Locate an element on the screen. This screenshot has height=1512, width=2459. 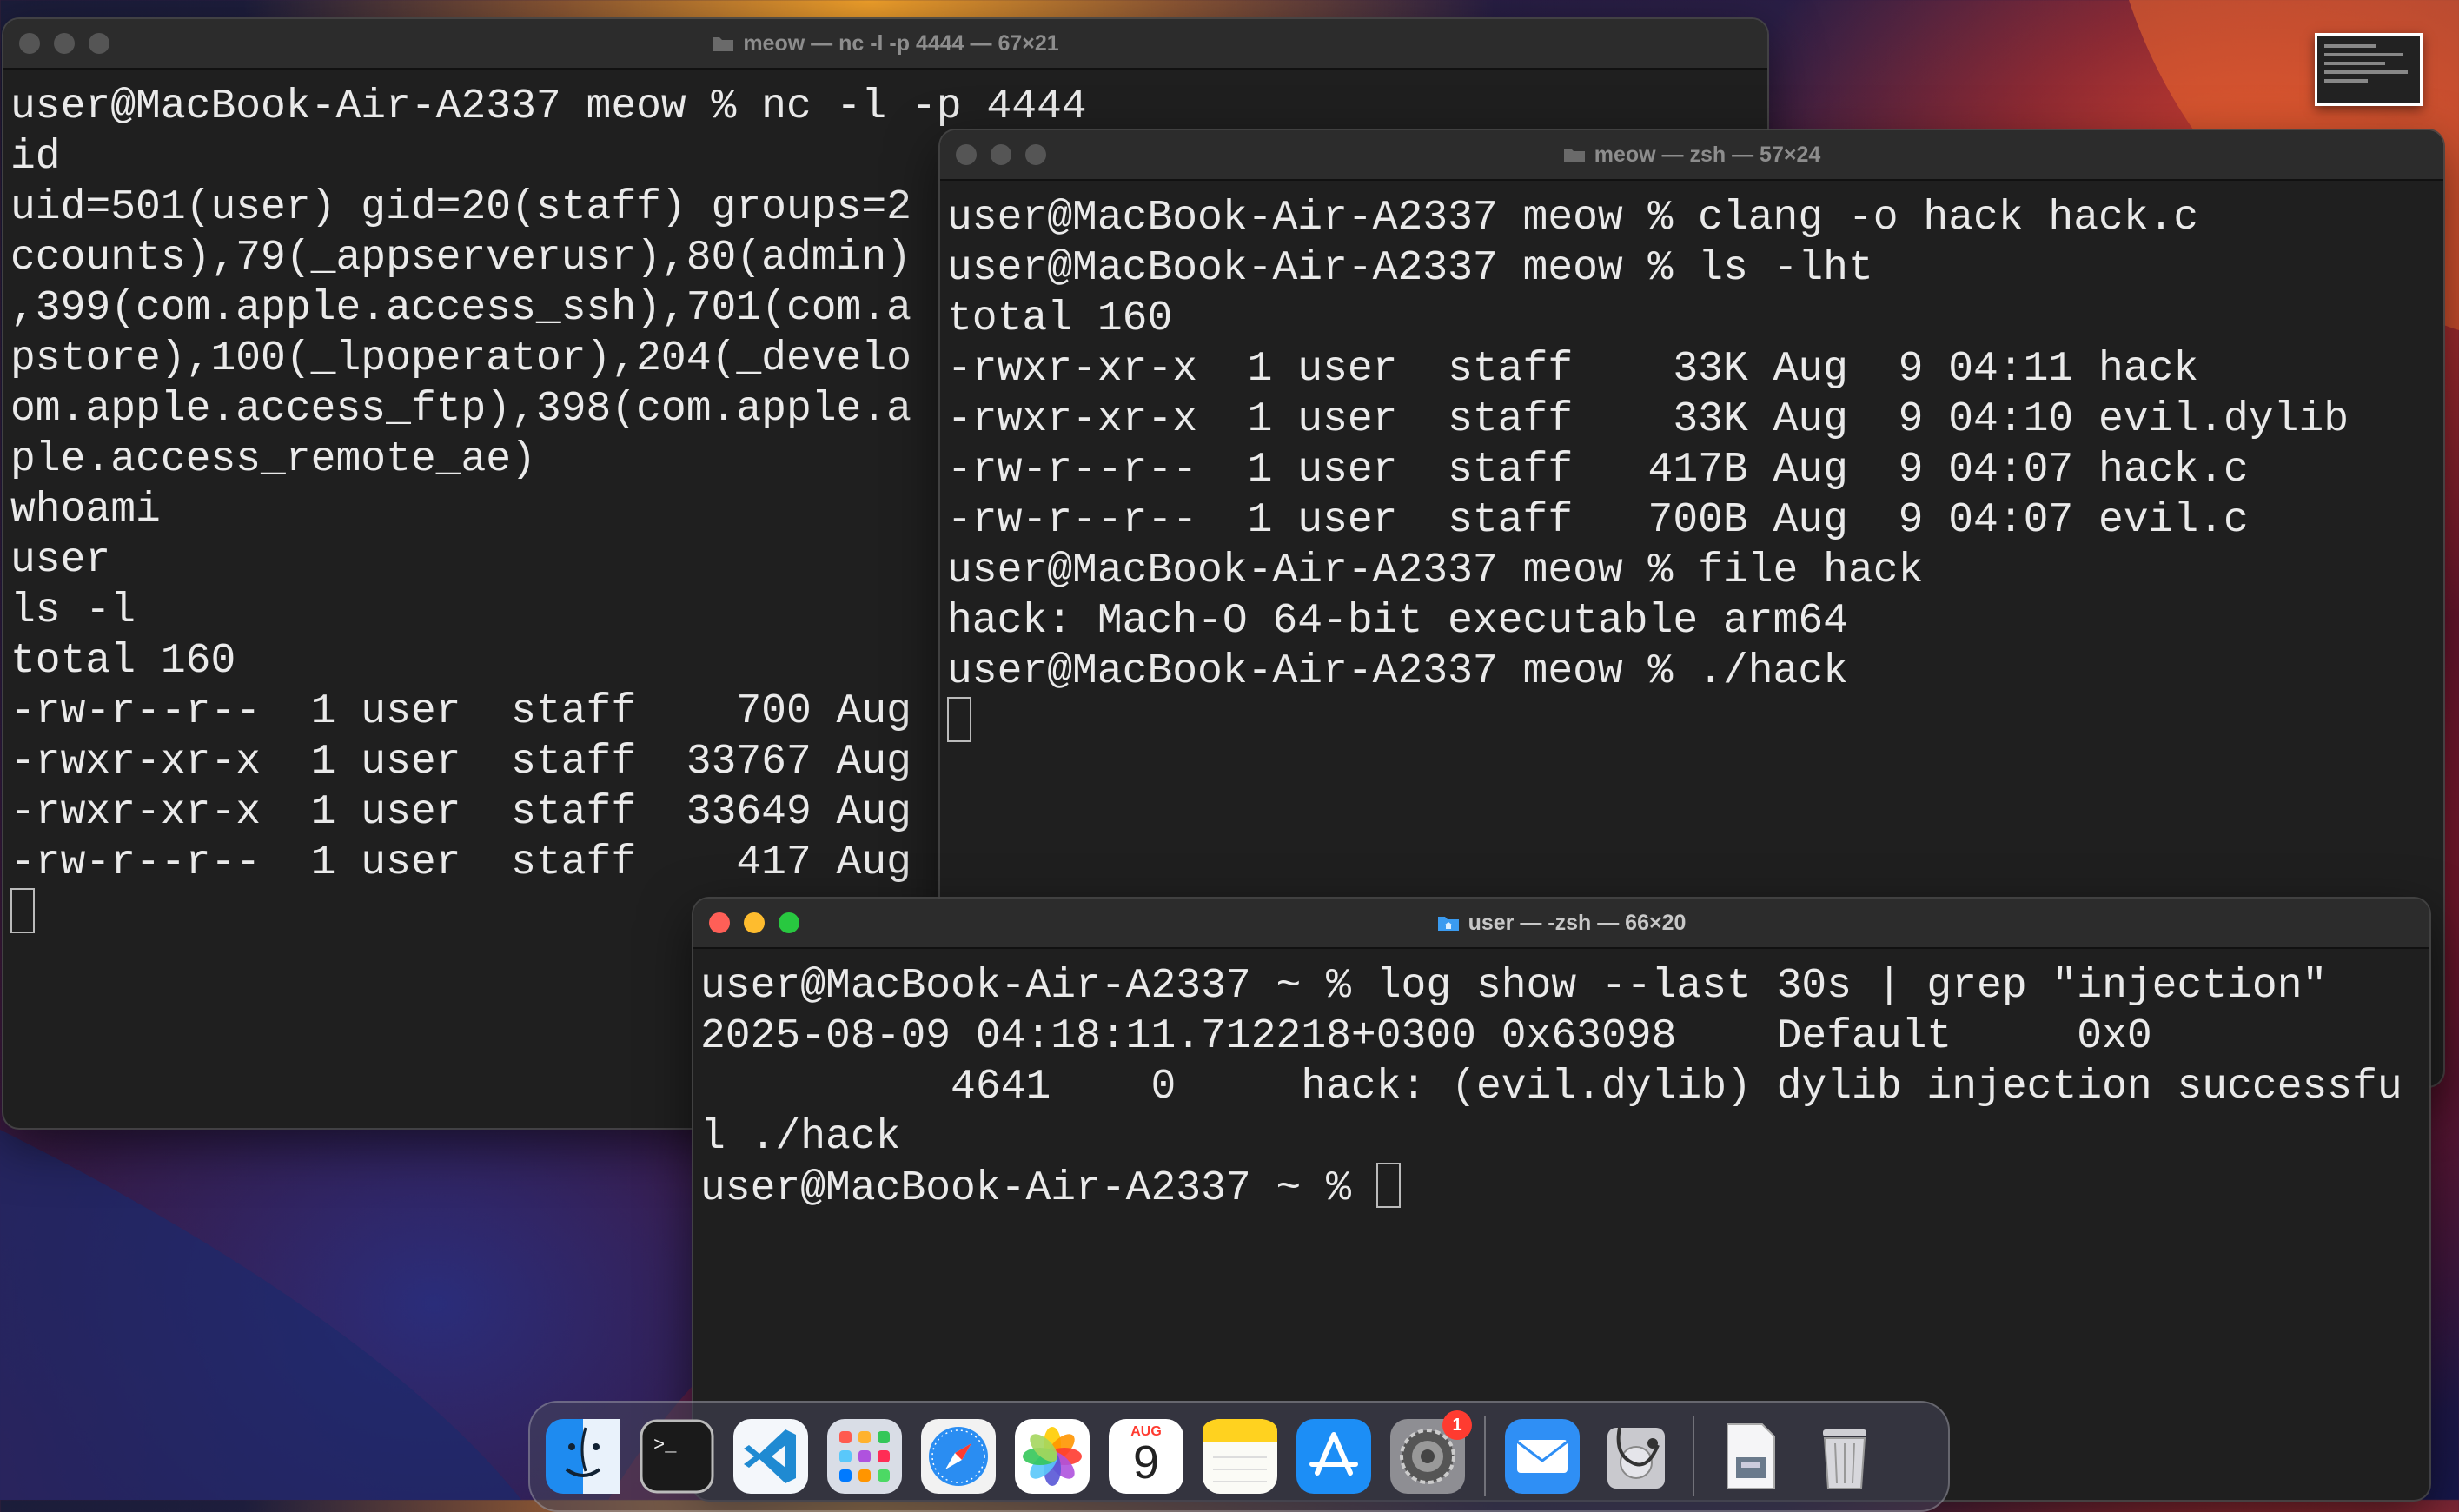
terminal-line: ple.access_remote_ae) is located at coordinates (273, 459).